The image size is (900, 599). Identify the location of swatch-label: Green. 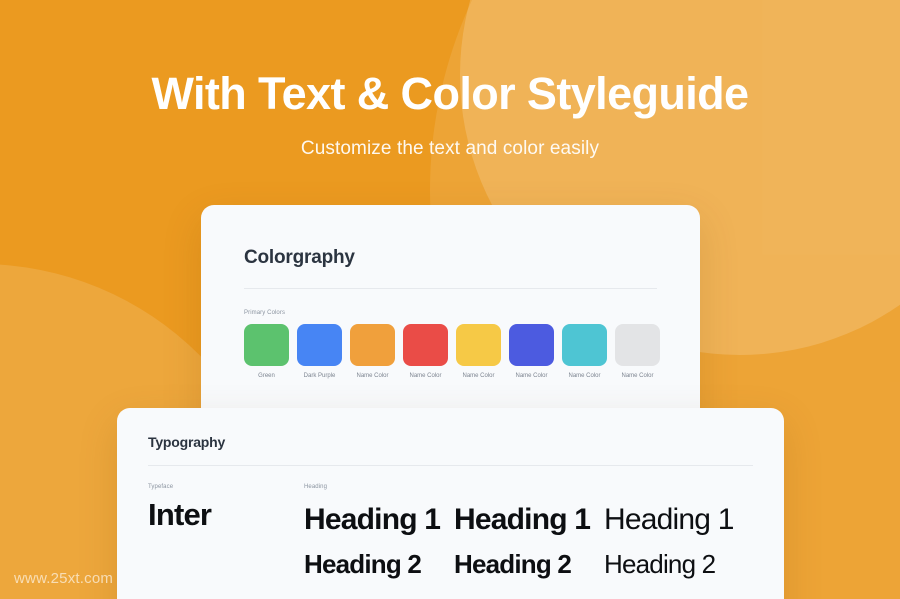
(266, 376).